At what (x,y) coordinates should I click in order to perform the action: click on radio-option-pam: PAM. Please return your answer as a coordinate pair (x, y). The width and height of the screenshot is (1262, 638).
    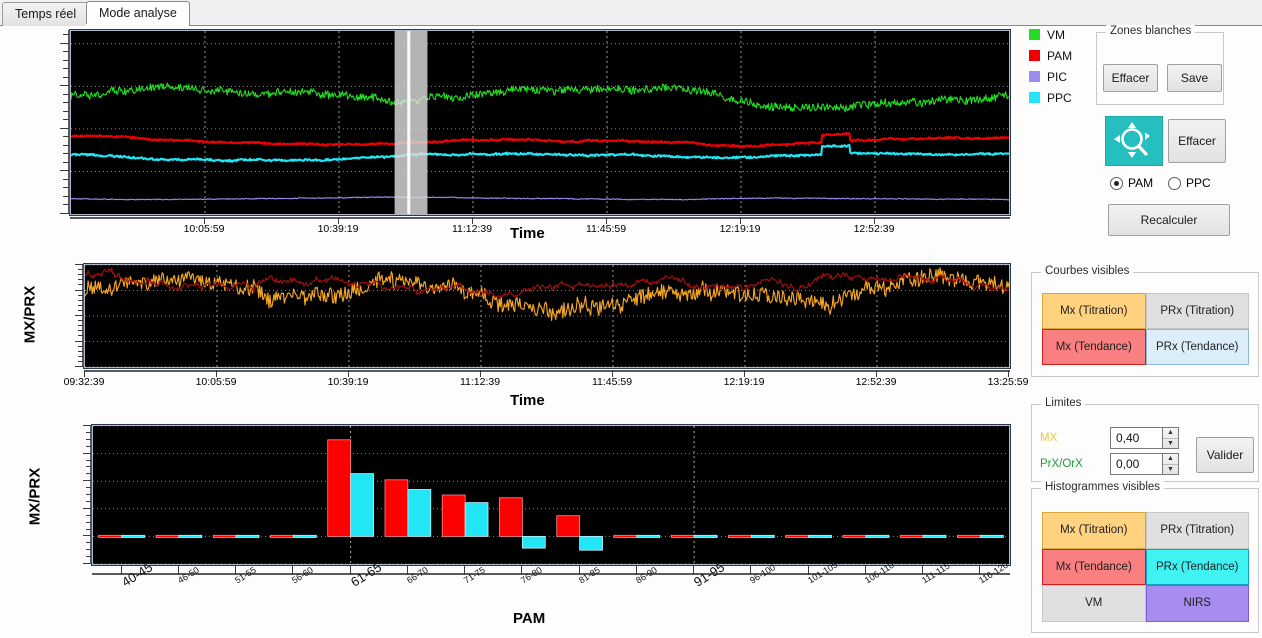
    Looking at the image, I should click on (1131, 183).